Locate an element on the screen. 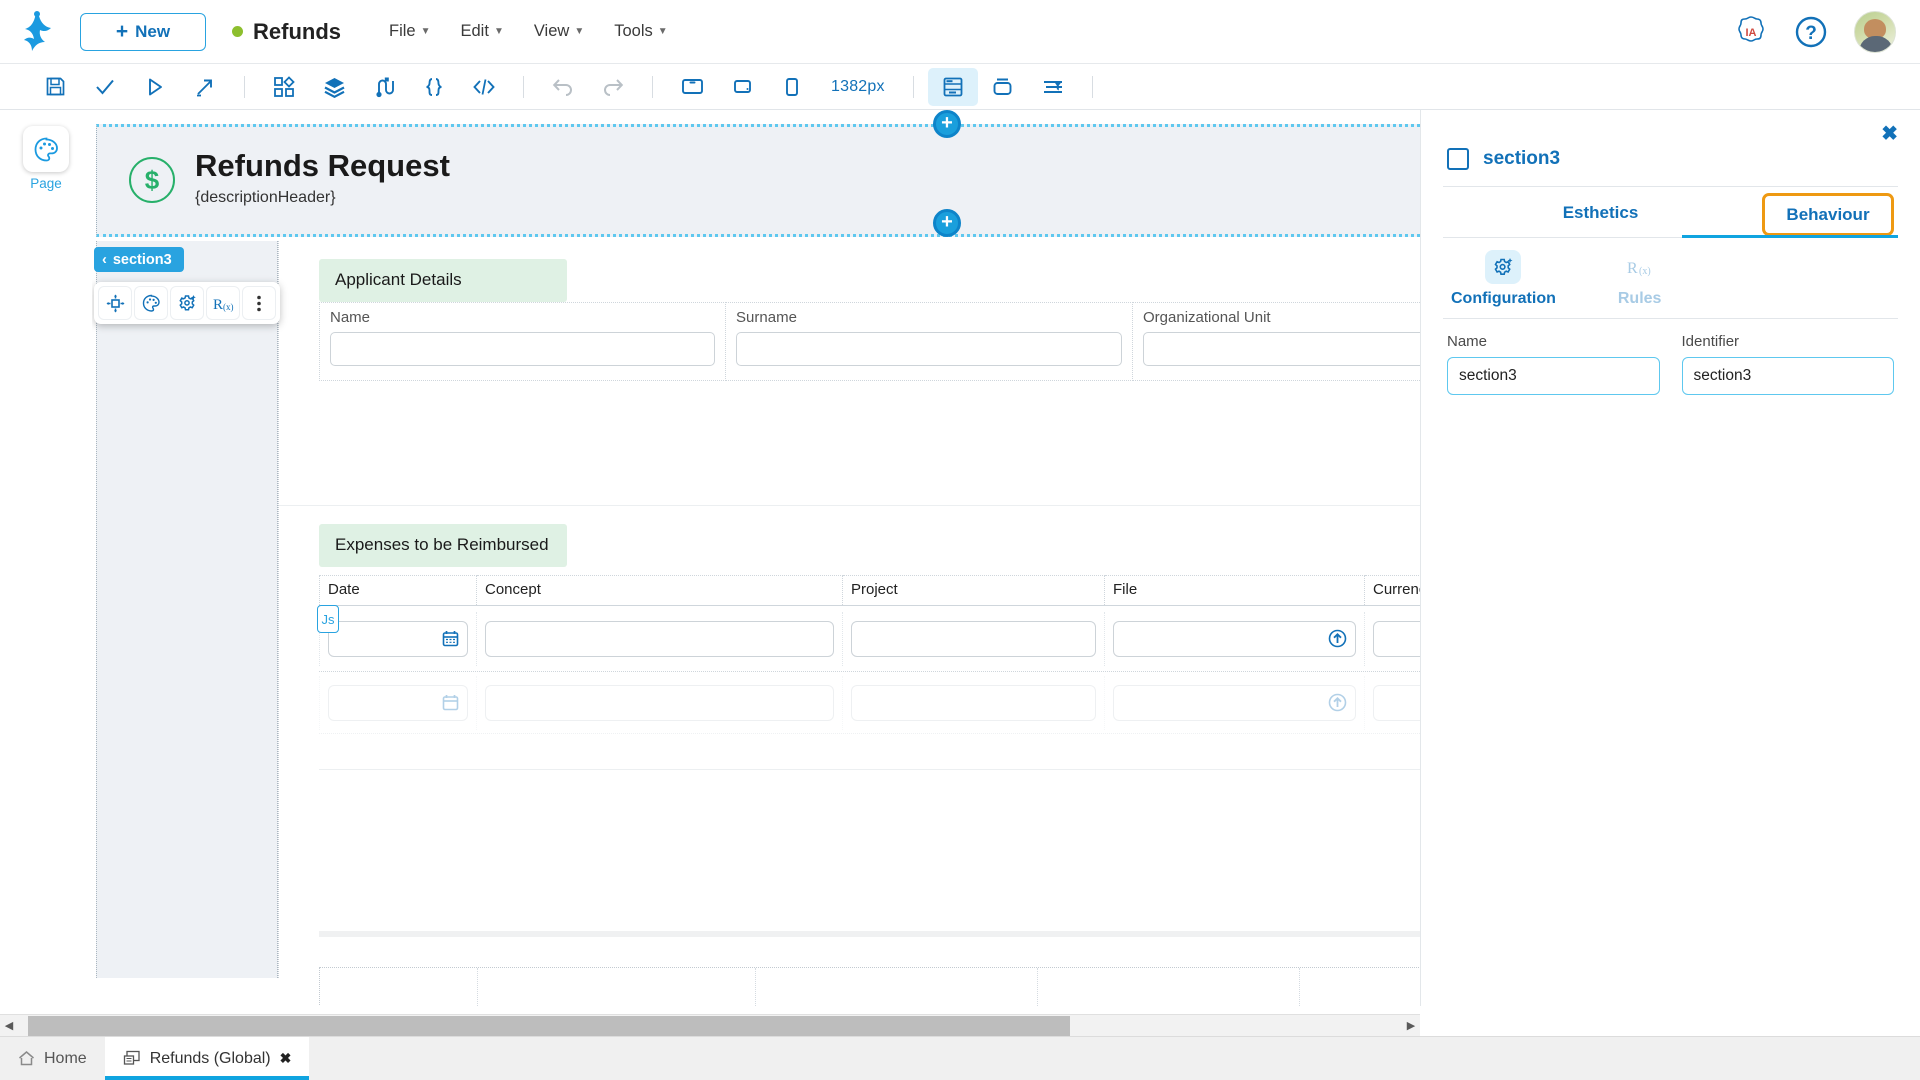 The image size is (1920, 1080). question-mark-icon: ? is located at coordinates (1811, 32).